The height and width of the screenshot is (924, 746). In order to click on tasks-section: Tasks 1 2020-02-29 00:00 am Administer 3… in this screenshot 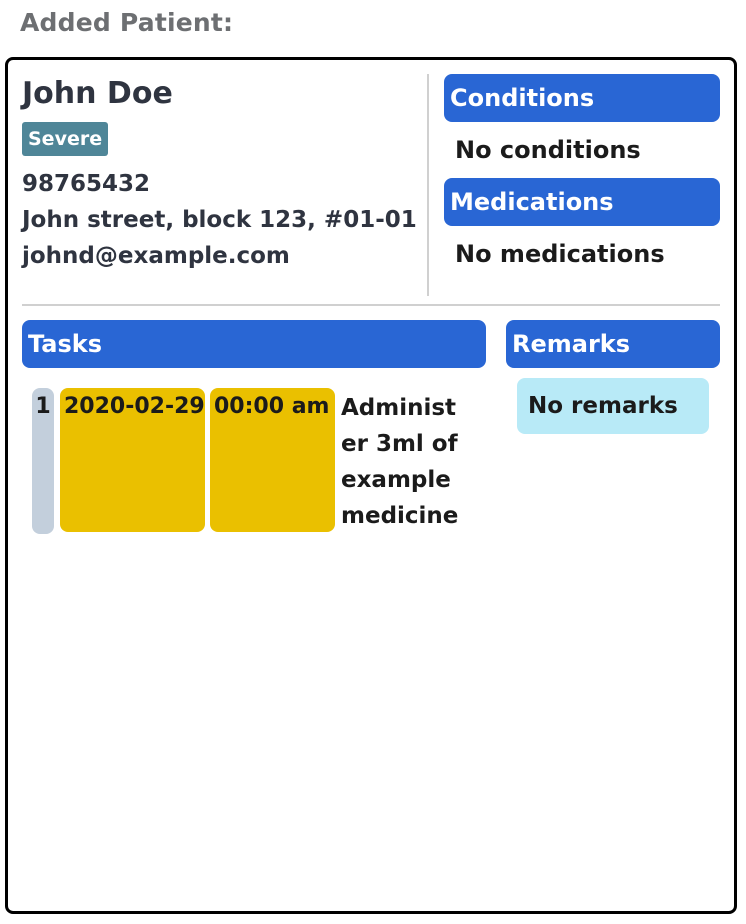, I will do `click(254, 427)`.